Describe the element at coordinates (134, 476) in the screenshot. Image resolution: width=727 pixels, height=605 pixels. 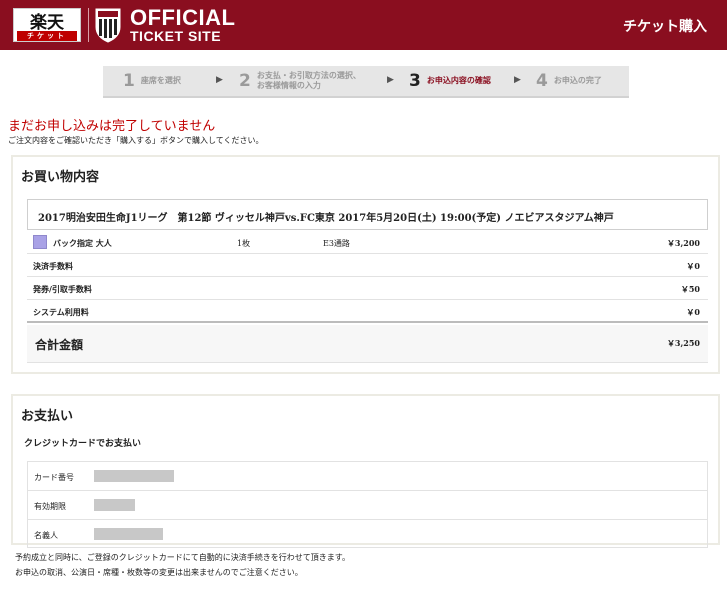
I see `card-number-masked` at that location.